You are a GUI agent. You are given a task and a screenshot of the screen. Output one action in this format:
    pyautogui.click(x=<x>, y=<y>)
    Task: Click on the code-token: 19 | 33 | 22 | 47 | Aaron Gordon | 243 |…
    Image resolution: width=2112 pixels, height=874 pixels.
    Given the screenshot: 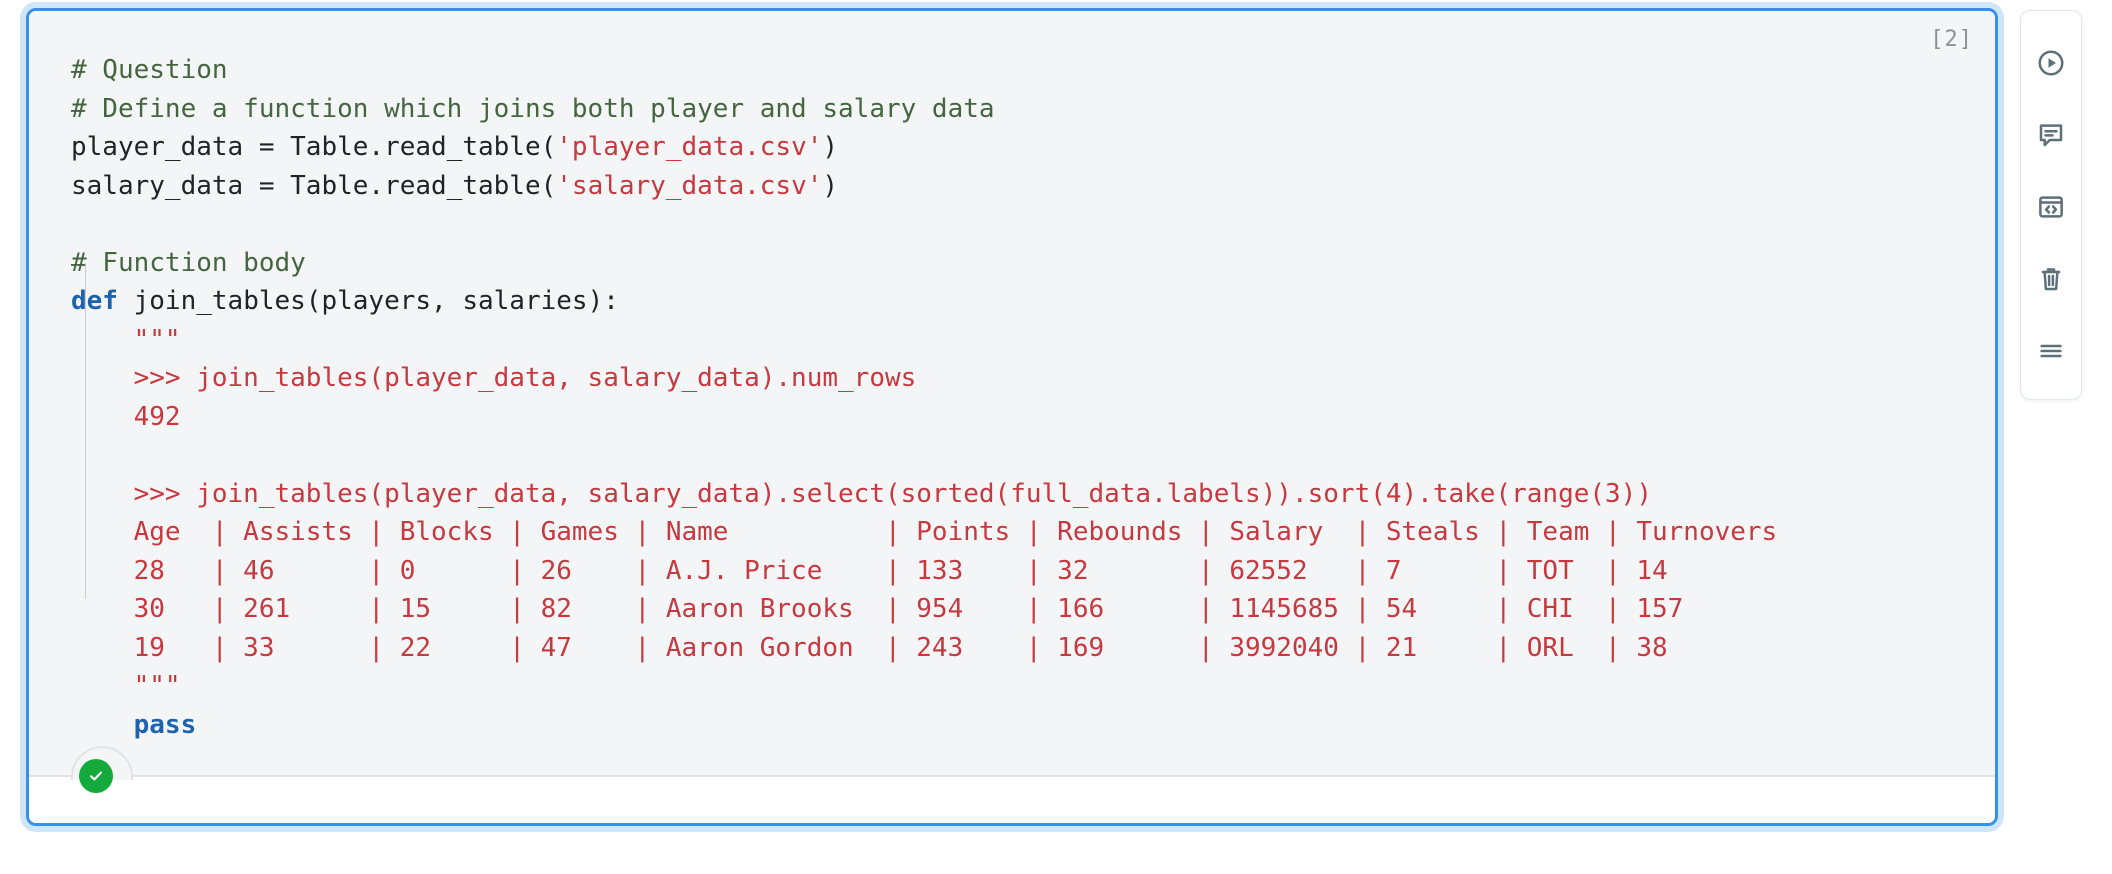 What is the action you would take?
    pyautogui.click(x=869, y=647)
    